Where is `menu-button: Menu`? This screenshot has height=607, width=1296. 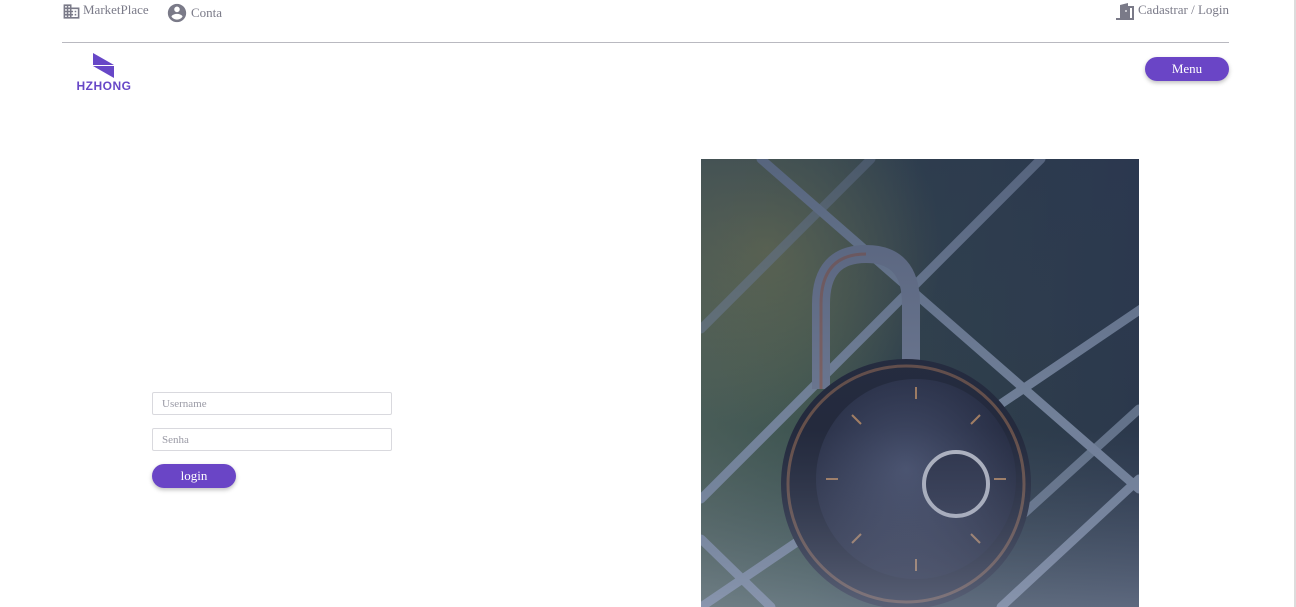 menu-button: Menu is located at coordinates (1187, 69).